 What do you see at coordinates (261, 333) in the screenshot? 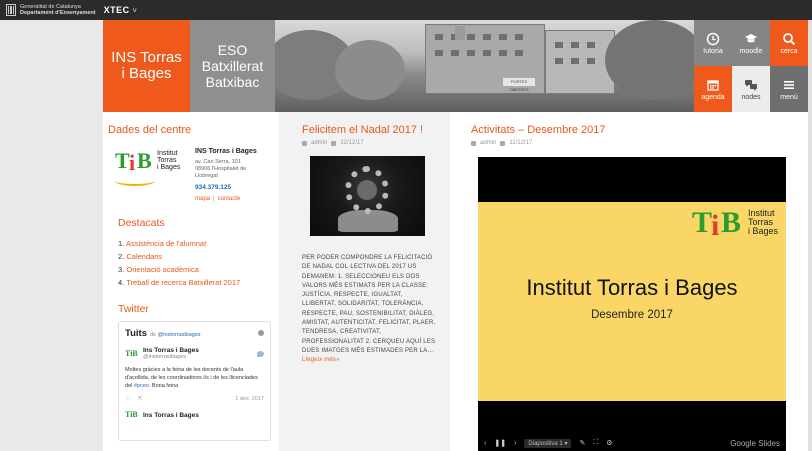
I see `info-icon` at bounding box center [261, 333].